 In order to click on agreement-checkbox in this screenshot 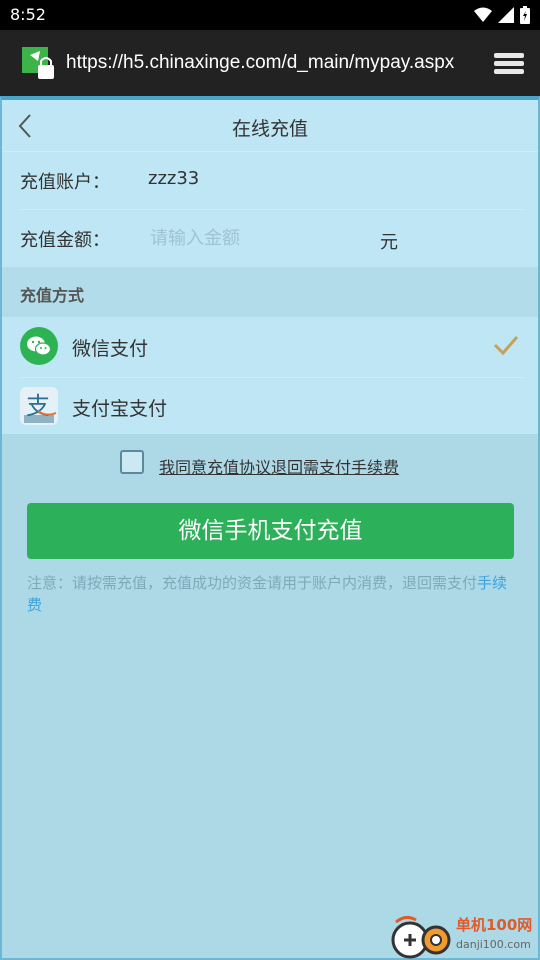, I will do `click(132, 462)`.